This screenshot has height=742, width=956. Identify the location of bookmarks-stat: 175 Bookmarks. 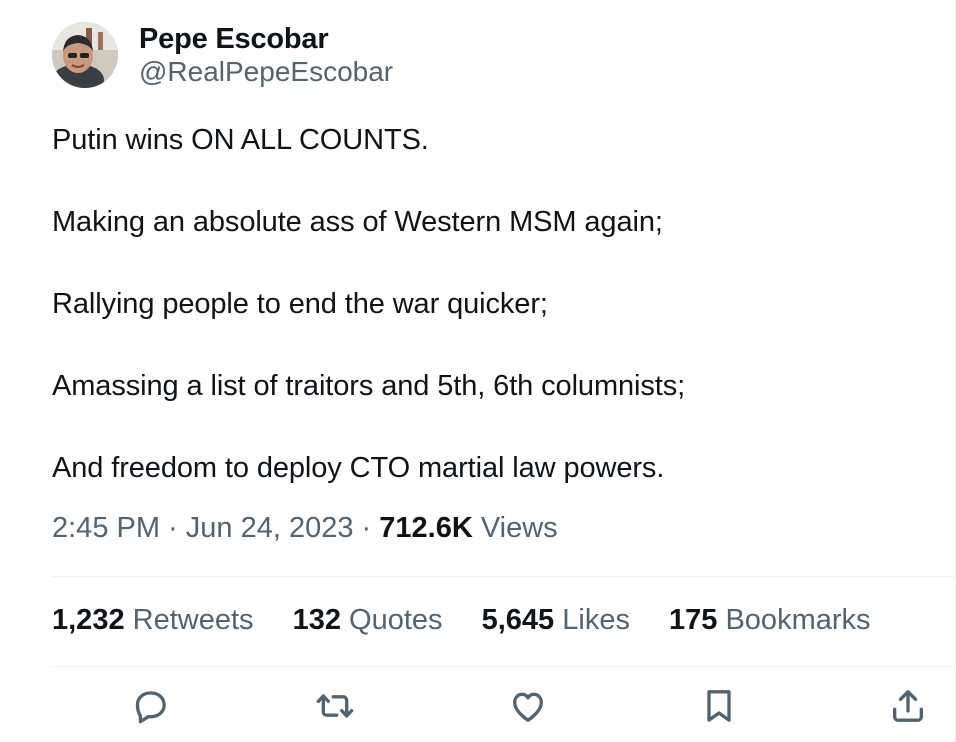
(770, 620).